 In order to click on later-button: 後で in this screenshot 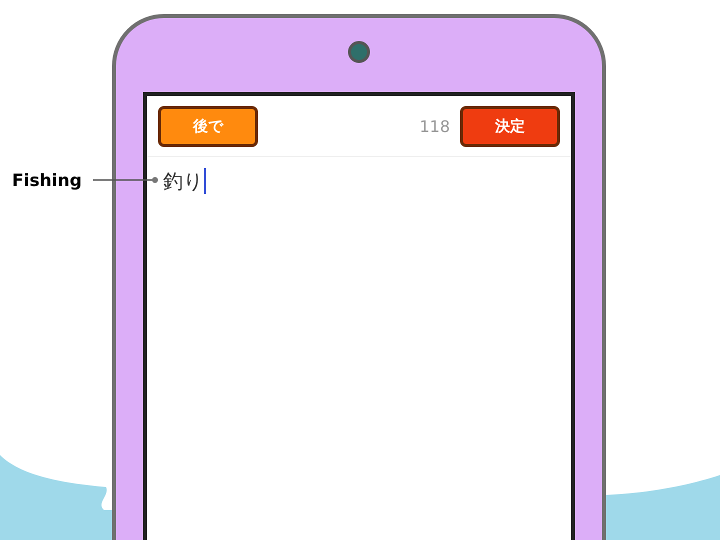, I will do `click(208, 126)`.